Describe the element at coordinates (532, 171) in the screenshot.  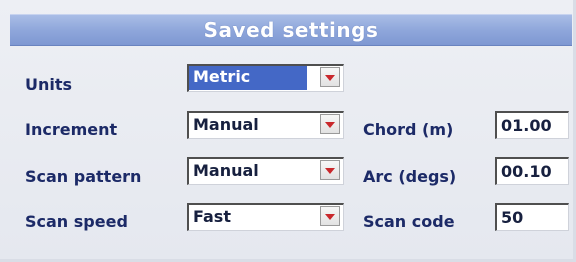
I see `arc-field` at that location.